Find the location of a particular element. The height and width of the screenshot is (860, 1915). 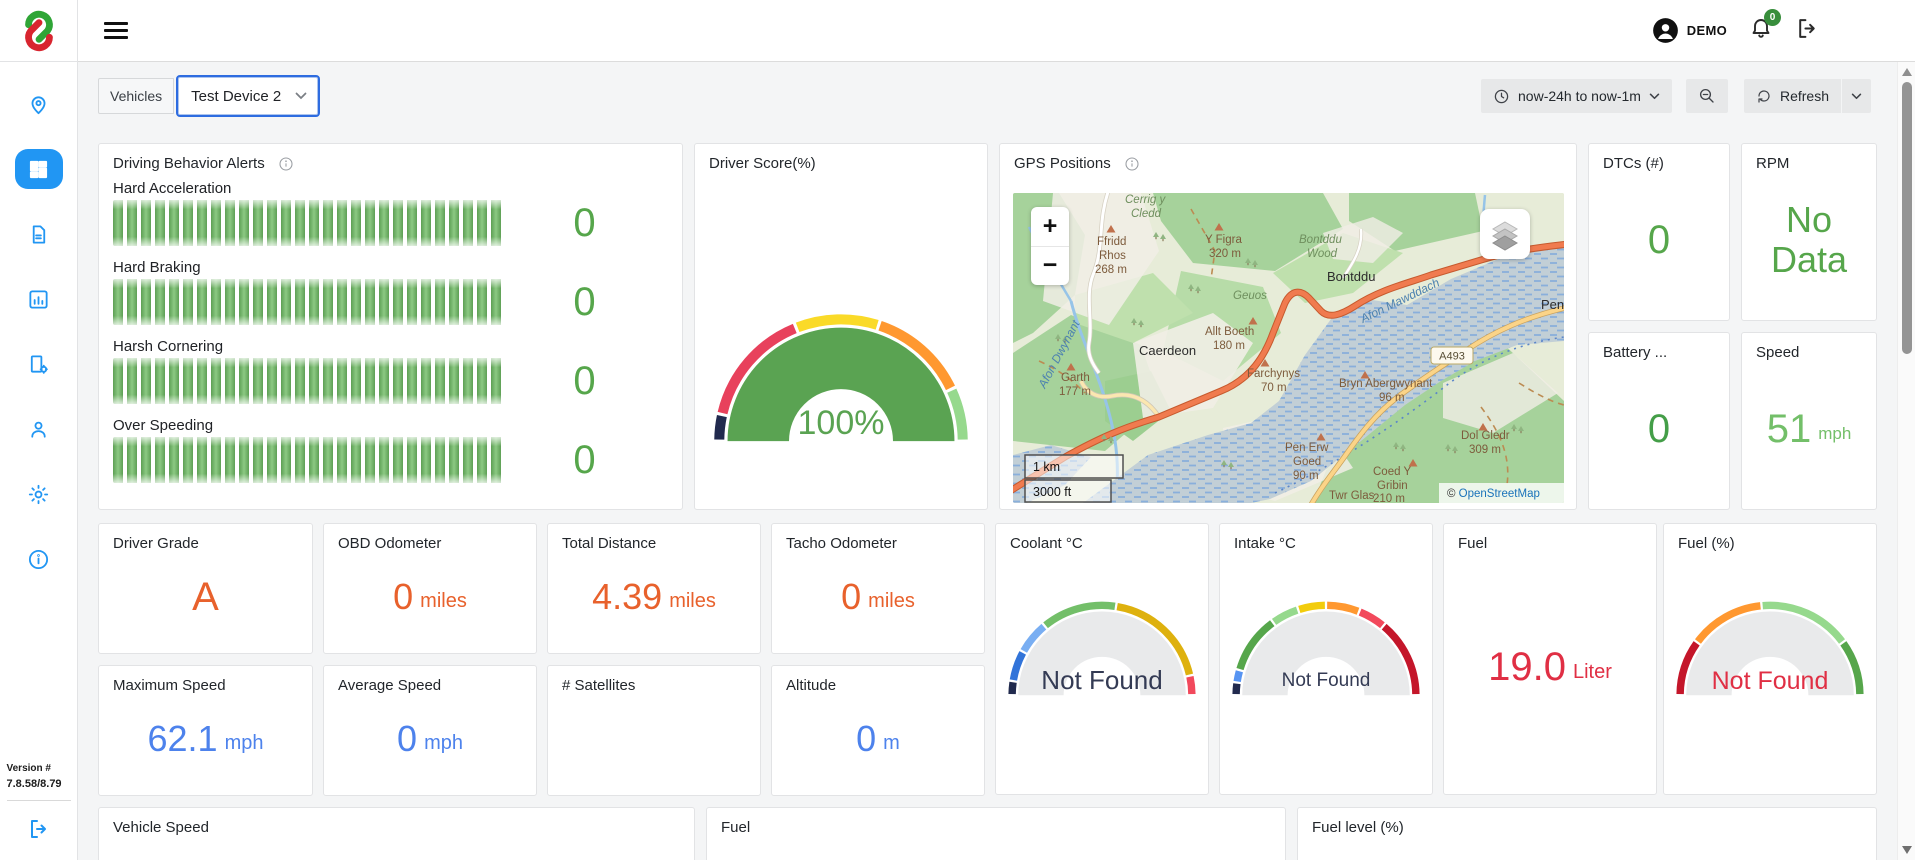

stat-unit: mph is located at coordinates (1835, 433).